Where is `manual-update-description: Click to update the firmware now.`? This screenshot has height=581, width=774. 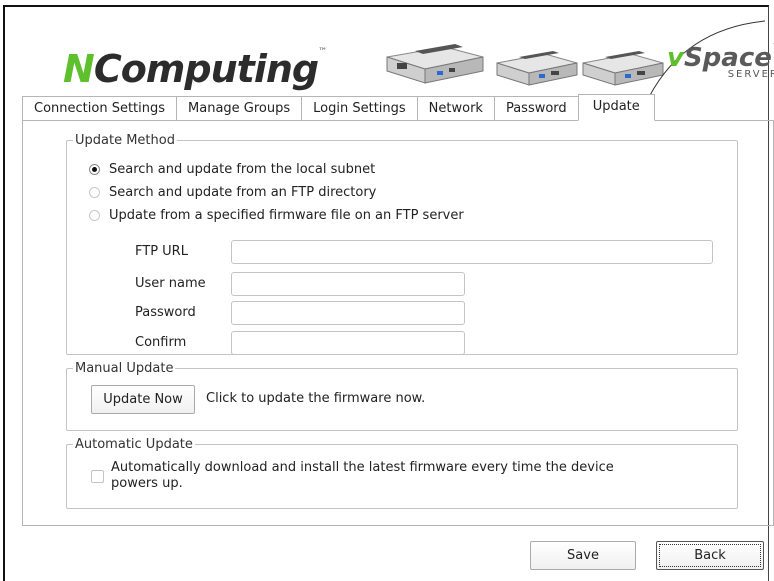
manual-update-description: Click to update the firmware now. is located at coordinates (316, 398).